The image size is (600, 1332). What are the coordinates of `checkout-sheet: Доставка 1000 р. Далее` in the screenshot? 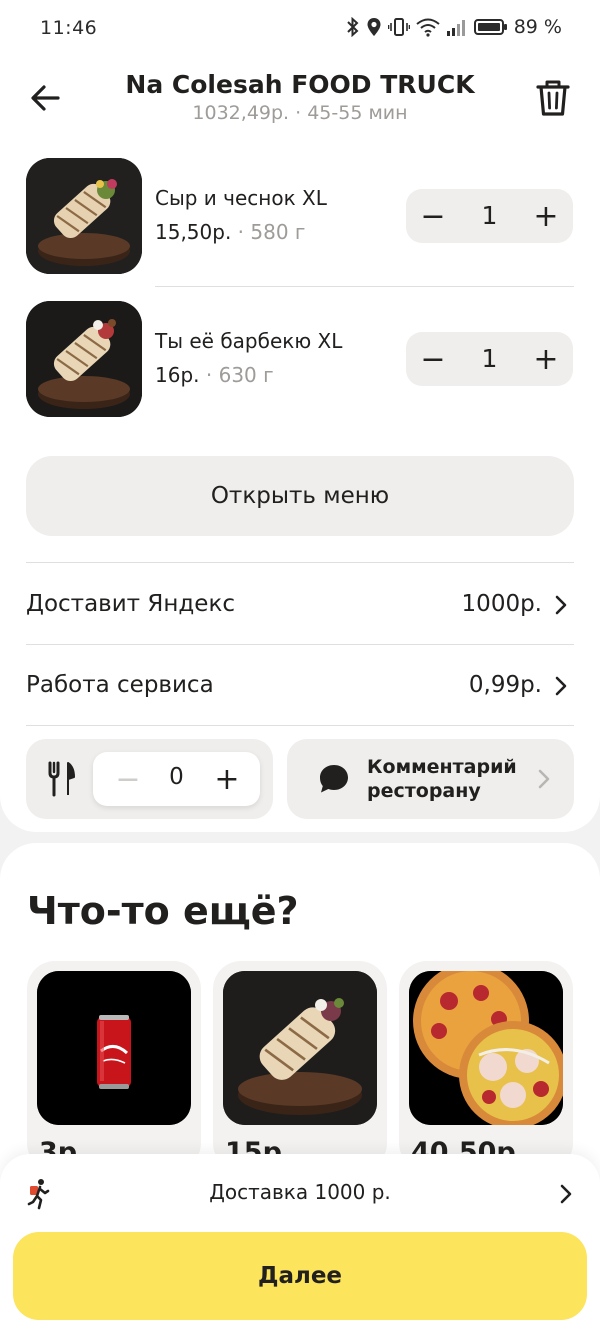 It's located at (300, 1243).